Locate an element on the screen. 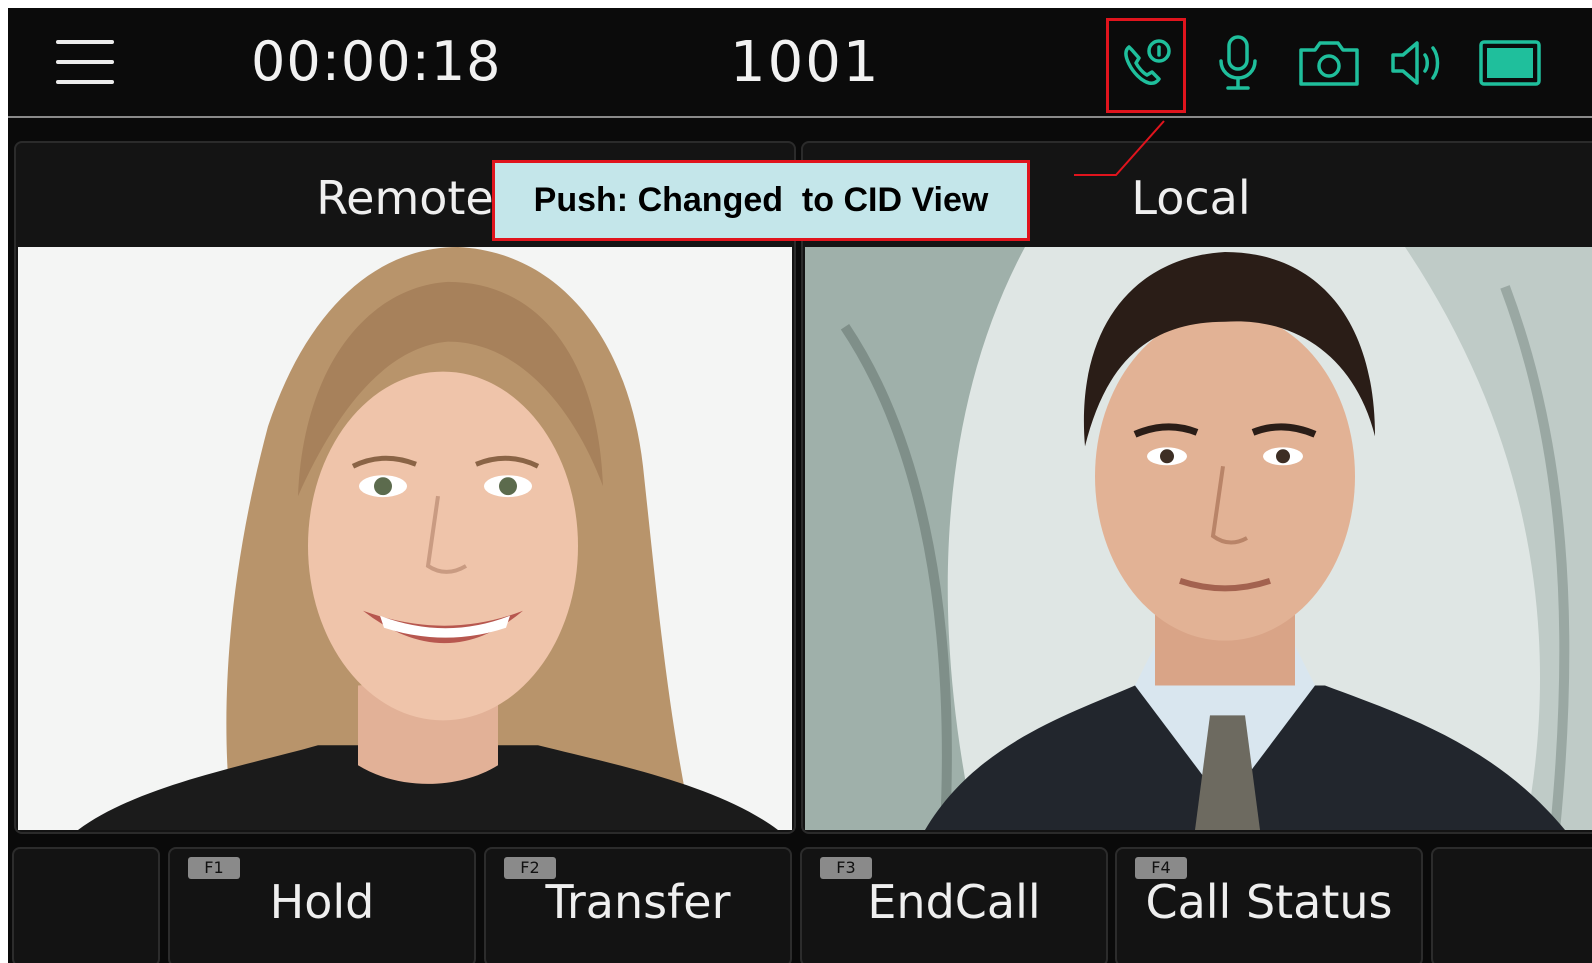 Image resolution: width=1592 pixels, height=963 pixels. softkey-transfer: F2 Transfer is located at coordinates (638, 905).